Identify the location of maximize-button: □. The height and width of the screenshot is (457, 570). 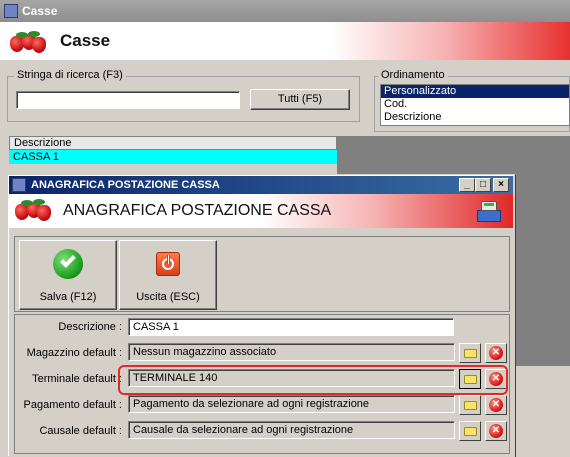
(483, 185).